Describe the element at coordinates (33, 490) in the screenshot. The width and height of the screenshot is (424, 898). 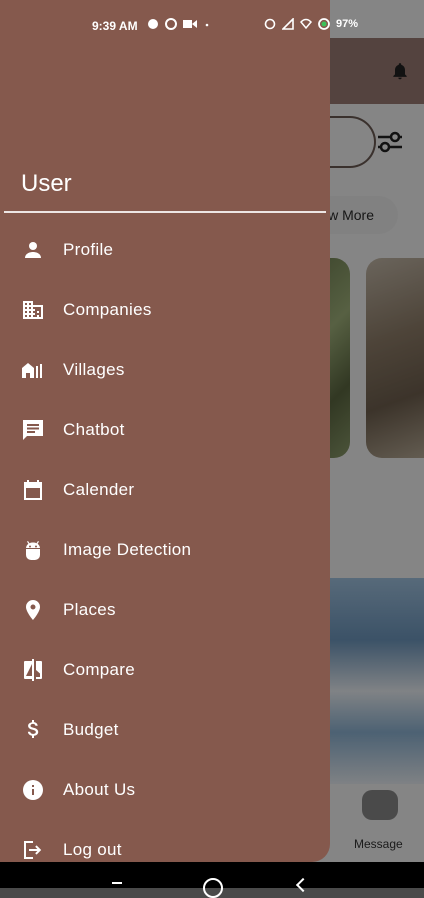
I see `calendar-icon` at that location.